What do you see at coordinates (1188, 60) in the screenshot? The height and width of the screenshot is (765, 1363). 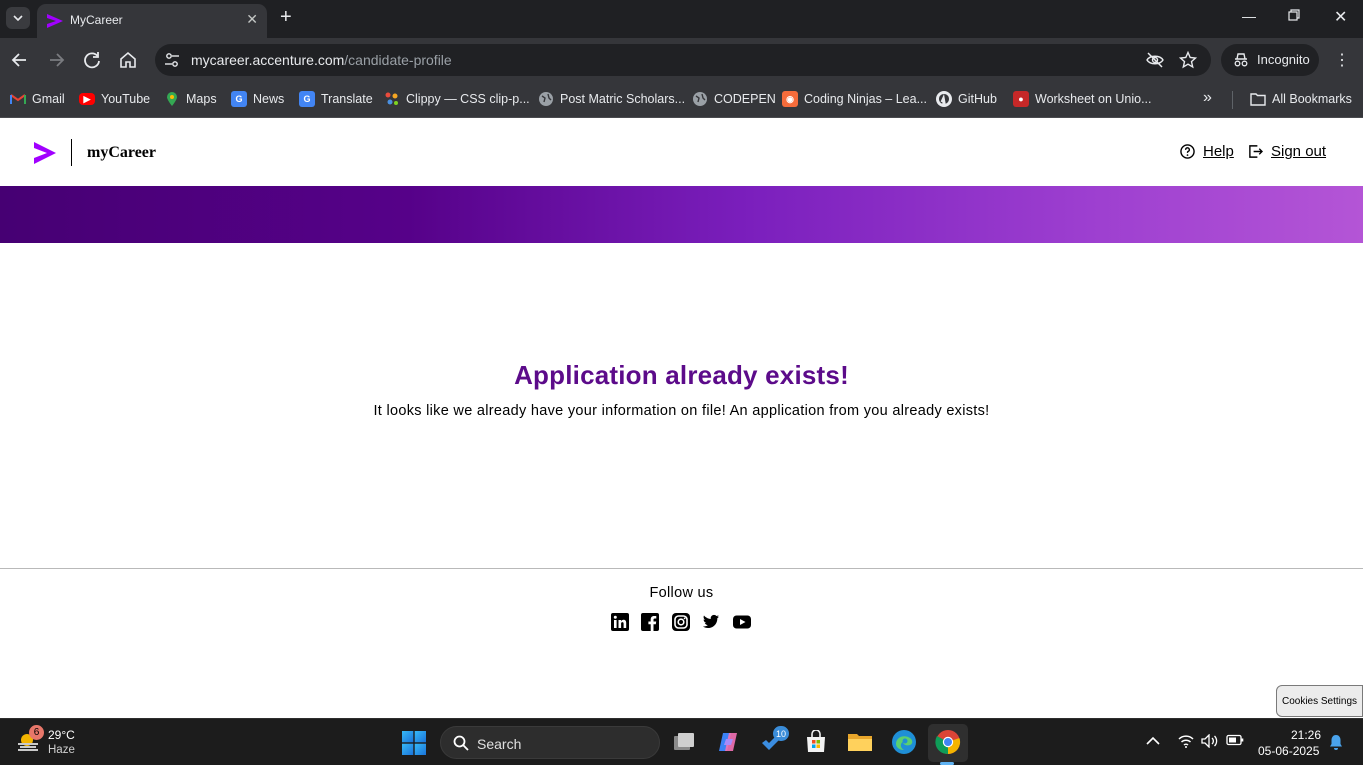 I see `bookmark-star-icon` at bounding box center [1188, 60].